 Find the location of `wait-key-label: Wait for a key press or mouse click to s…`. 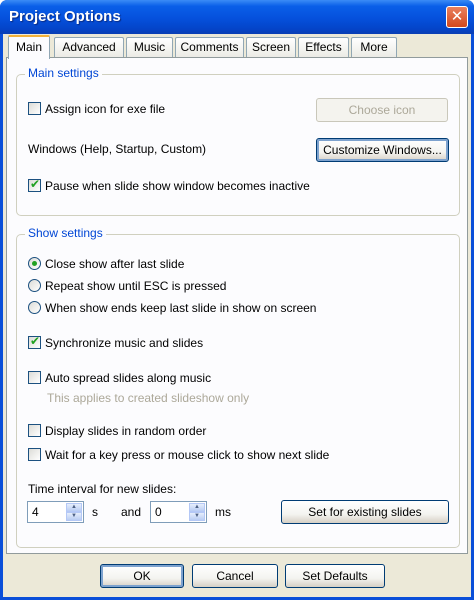

wait-key-label: Wait for a key press or mouse click to s… is located at coordinates (187, 455).